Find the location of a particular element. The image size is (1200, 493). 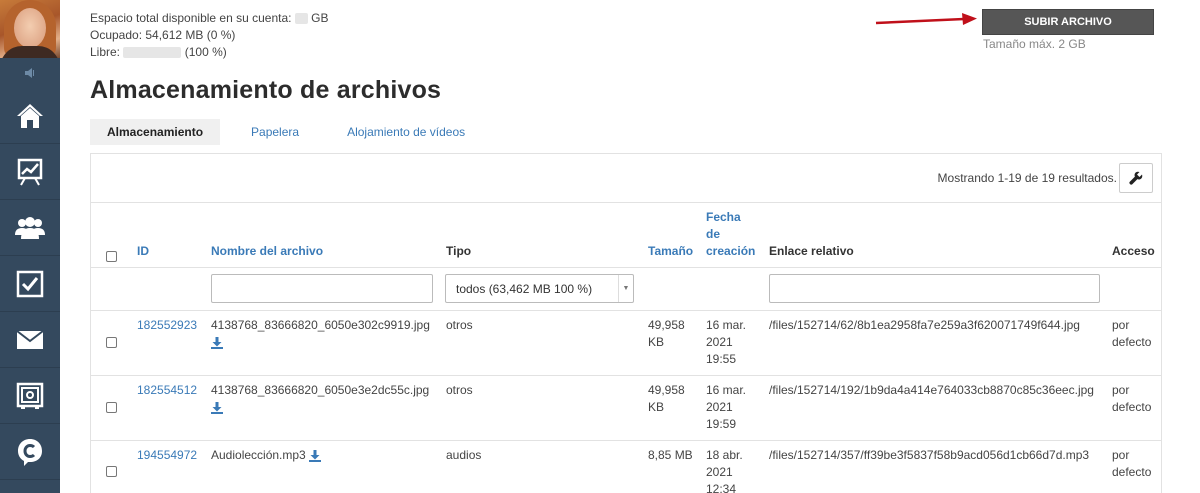

mail-icon is located at coordinates (30, 339).